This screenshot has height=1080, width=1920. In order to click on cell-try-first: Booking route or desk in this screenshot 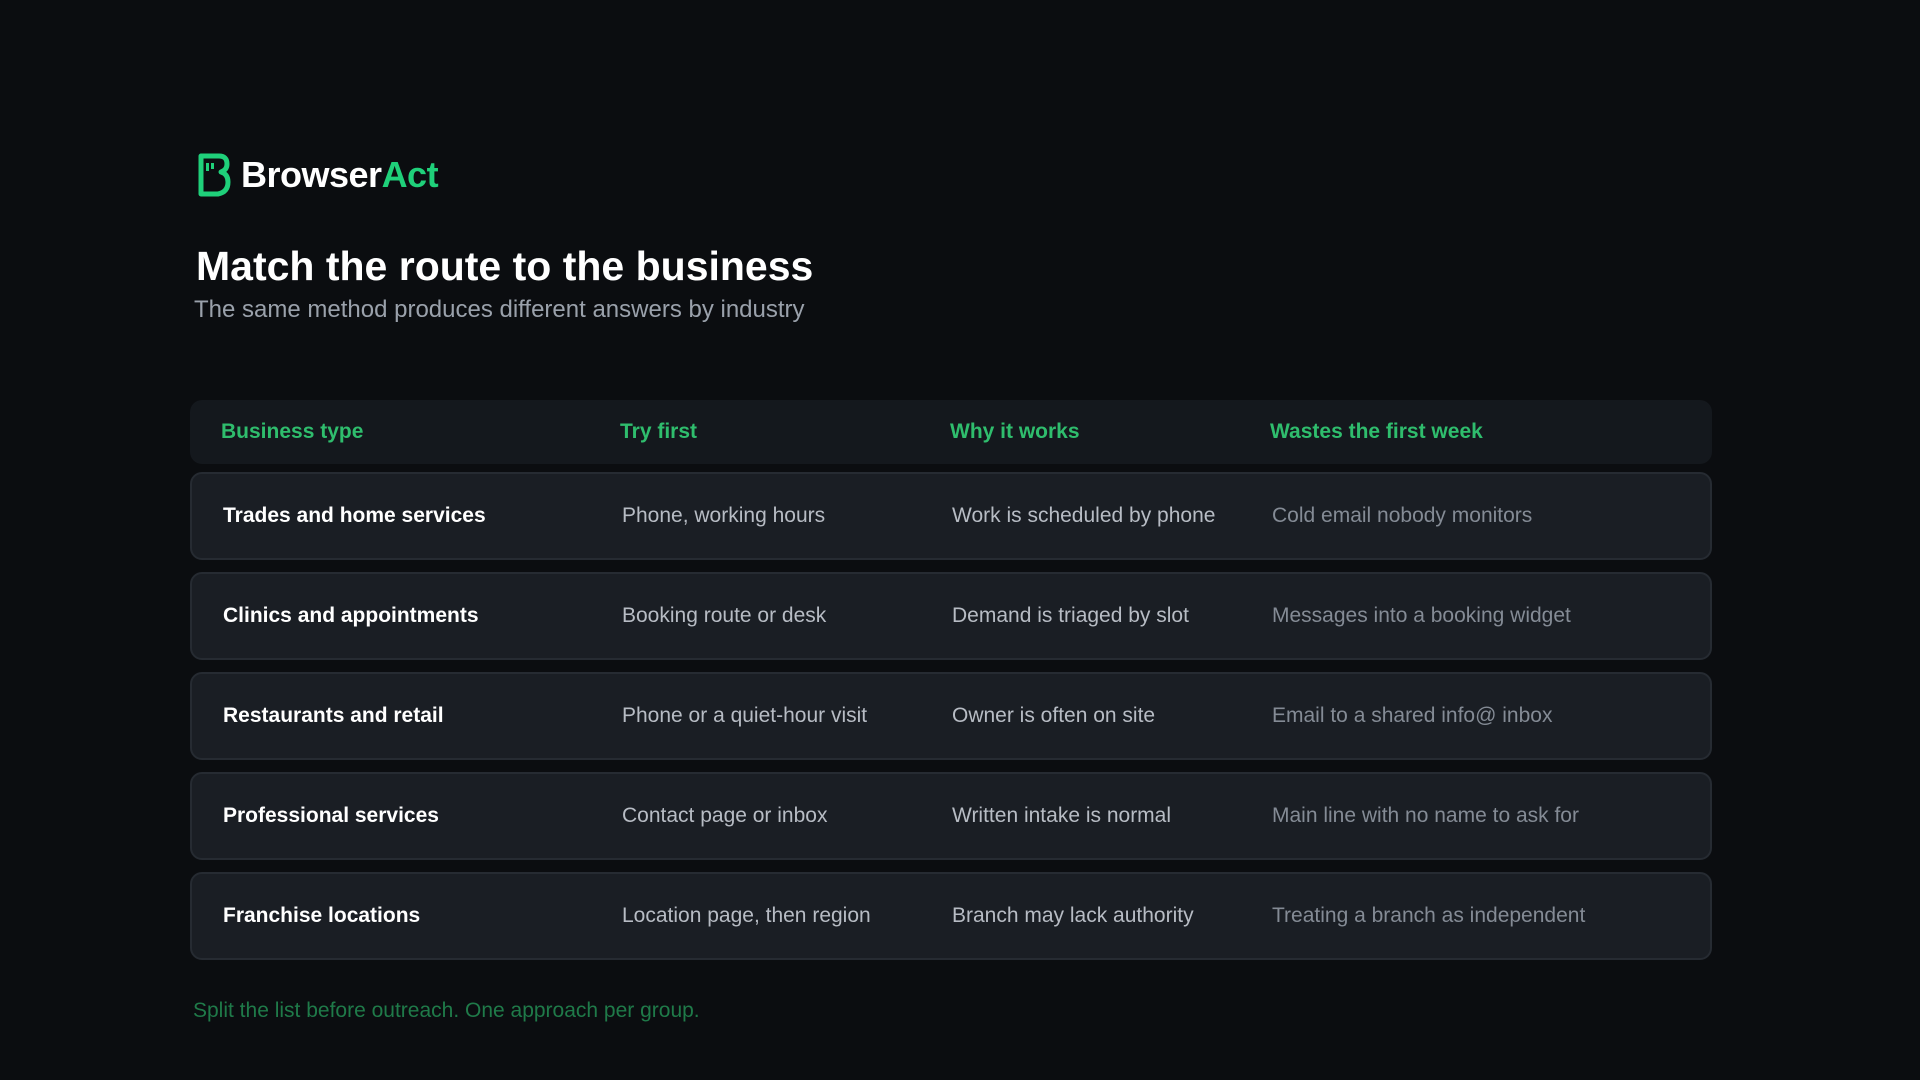, I will do `click(724, 615)`.